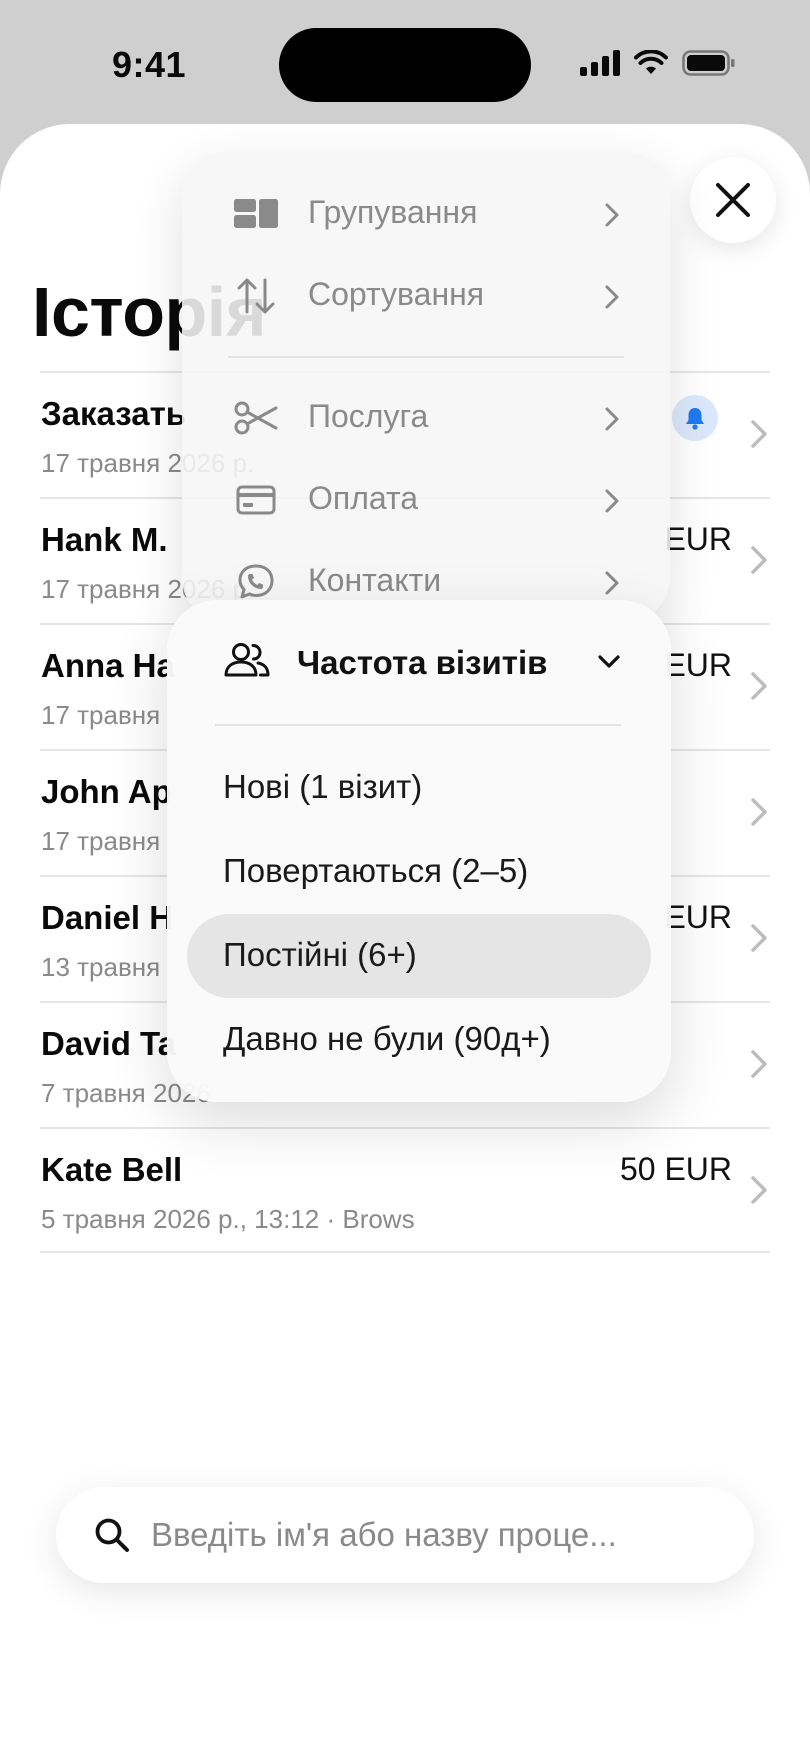 This screenshot has height=1761, width=810. What do you see at coordinates (256, 582) in the screenshot?
I see `phone-chat-icon` at bounding box center [256, 582].